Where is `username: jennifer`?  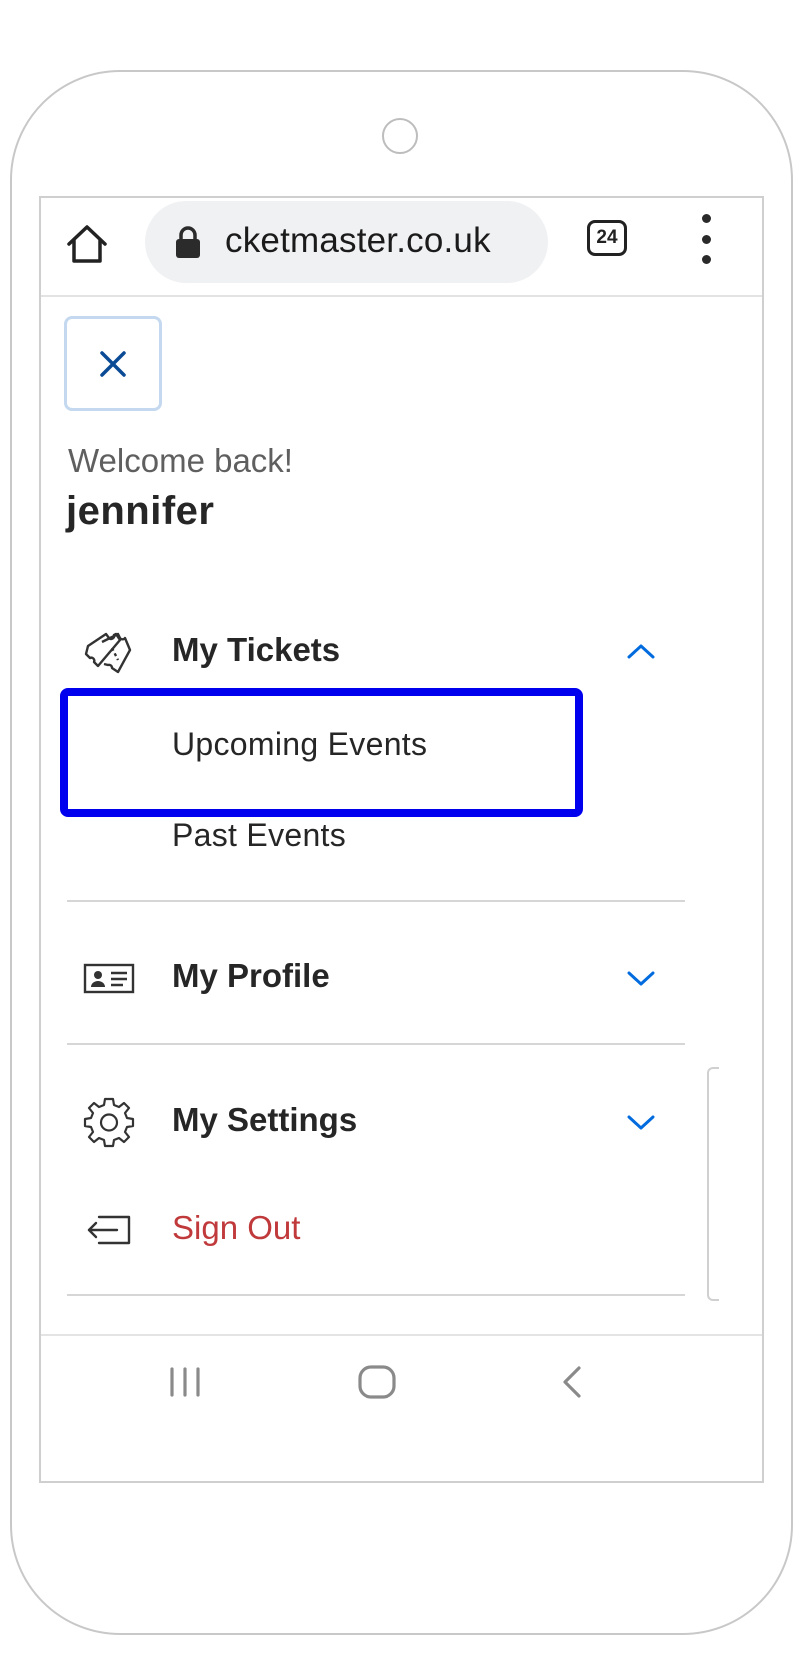 username: jennifer is located at coordinates (140, 511).